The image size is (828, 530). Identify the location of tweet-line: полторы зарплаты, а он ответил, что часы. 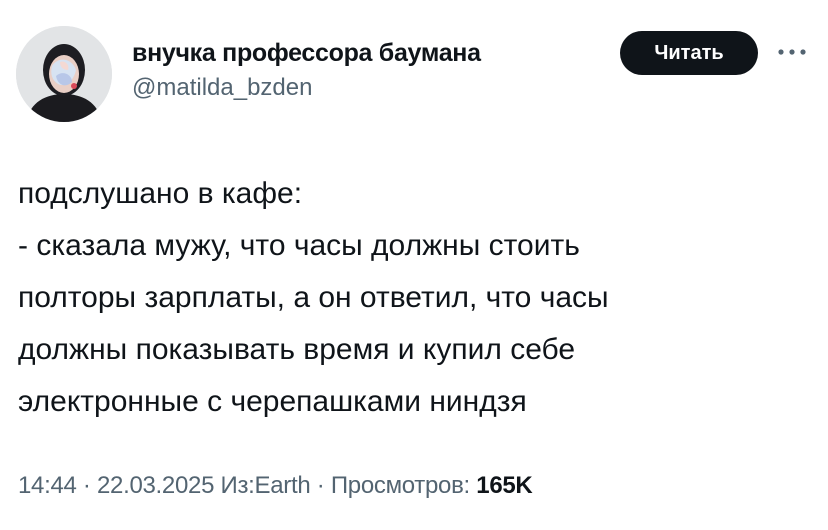
(313, 297).